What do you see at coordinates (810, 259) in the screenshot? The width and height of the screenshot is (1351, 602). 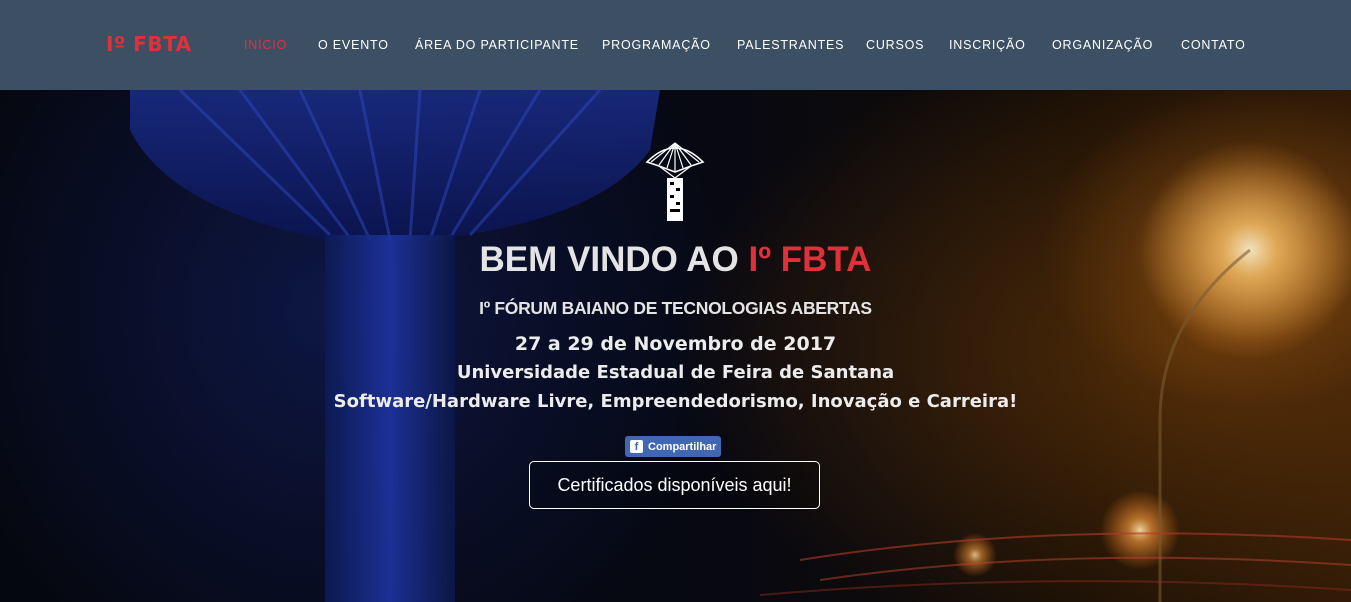 I see `hero-title-accent: Iº FBTA` at bounding box center [810, 259].